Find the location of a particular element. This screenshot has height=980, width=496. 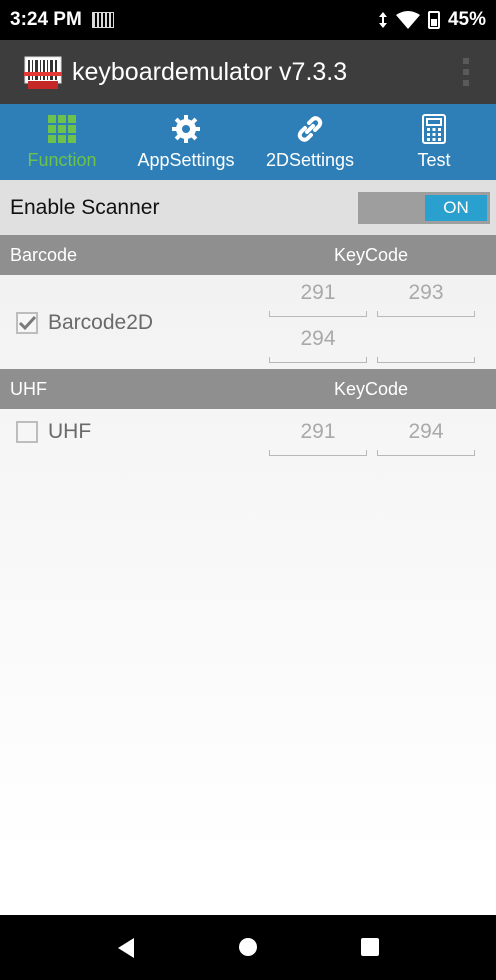

link-icon is located at coordinates (310, 128).